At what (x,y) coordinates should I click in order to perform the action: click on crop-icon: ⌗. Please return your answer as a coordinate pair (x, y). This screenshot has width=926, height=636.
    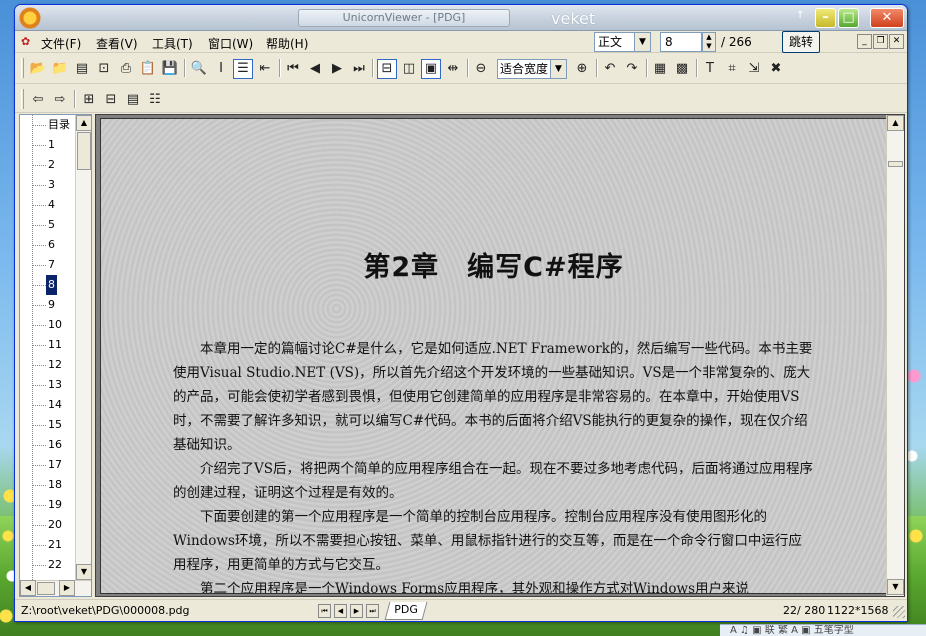
    Looking at the image, I should click on (732, 69).